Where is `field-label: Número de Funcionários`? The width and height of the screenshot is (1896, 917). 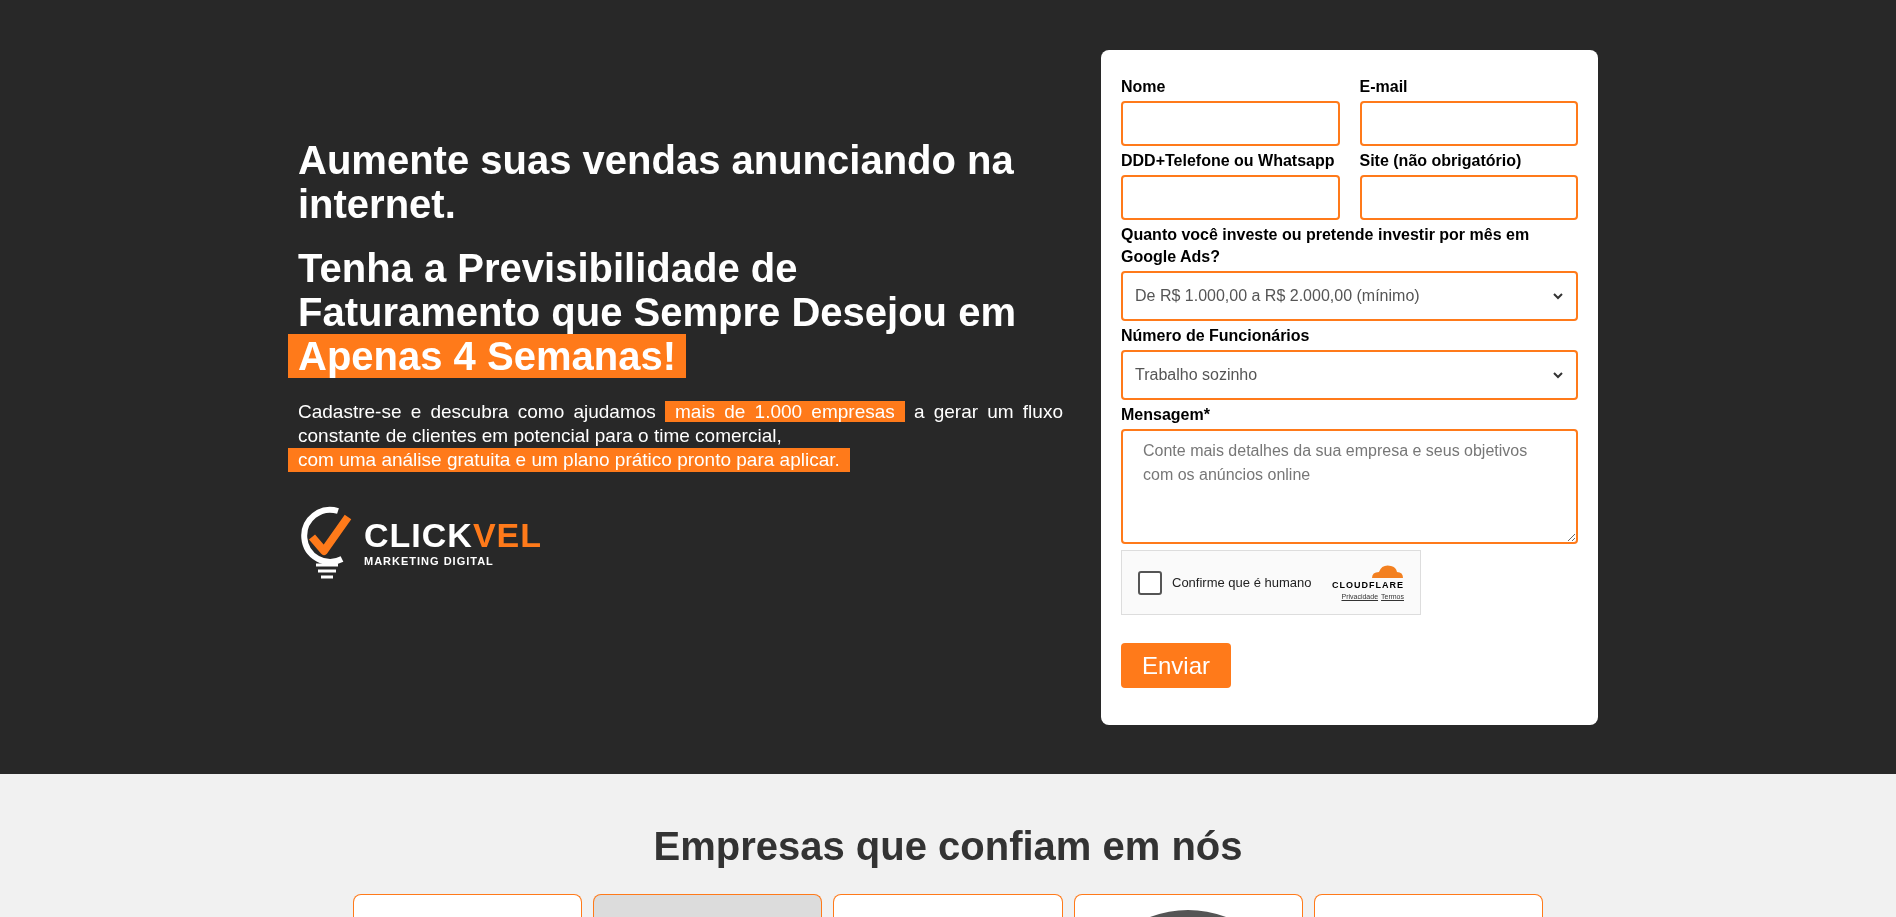 field-label: Número de Funcionários is located at coordinates (1216, 336).